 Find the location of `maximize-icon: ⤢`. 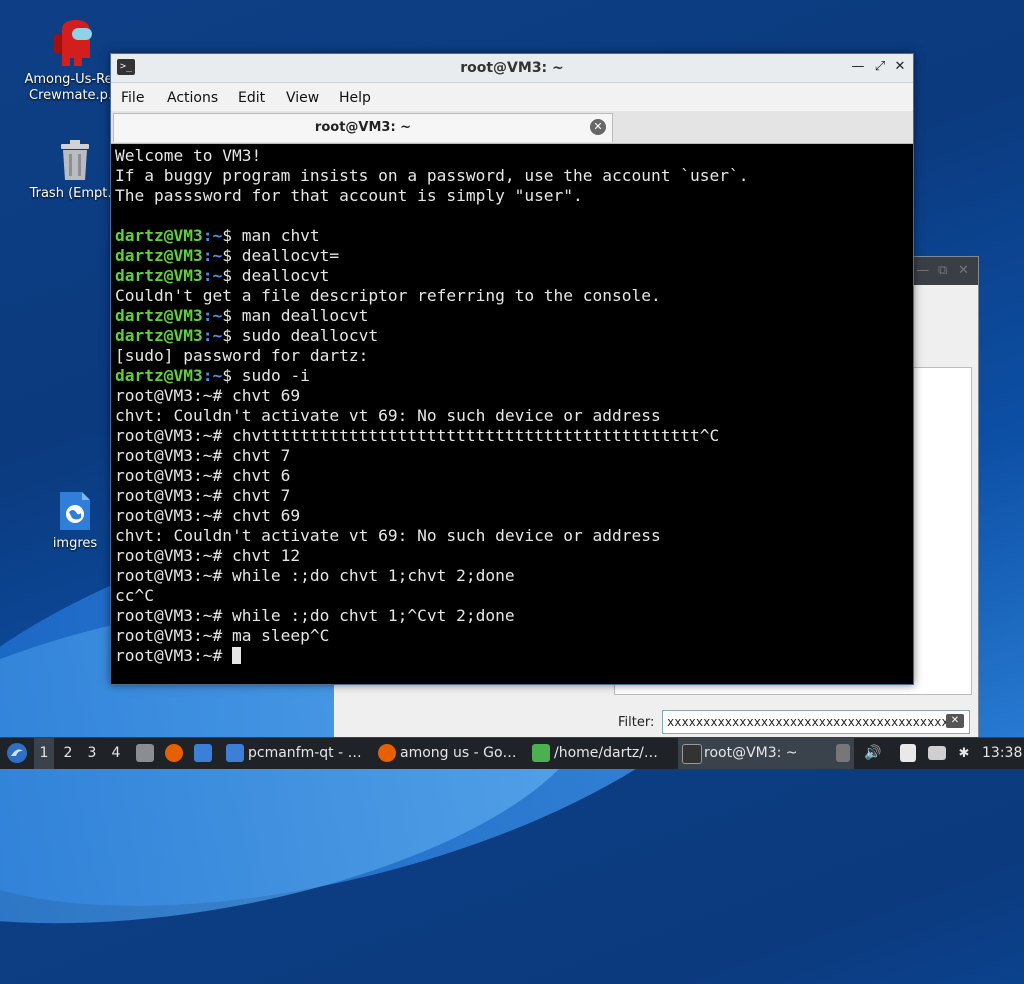

maximize-icon: ⤢ is located at coordinates (880, 67).